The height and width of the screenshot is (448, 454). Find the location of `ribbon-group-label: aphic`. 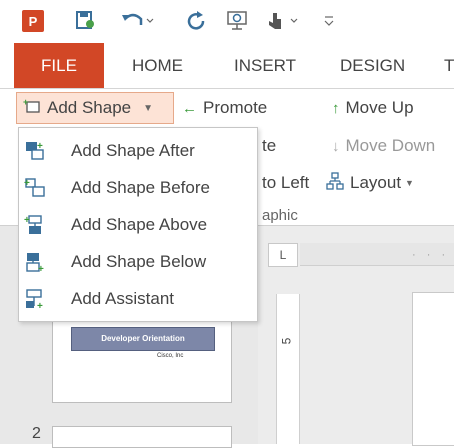

ribbon-group-label: aphic is located at coordinates (280, 215).